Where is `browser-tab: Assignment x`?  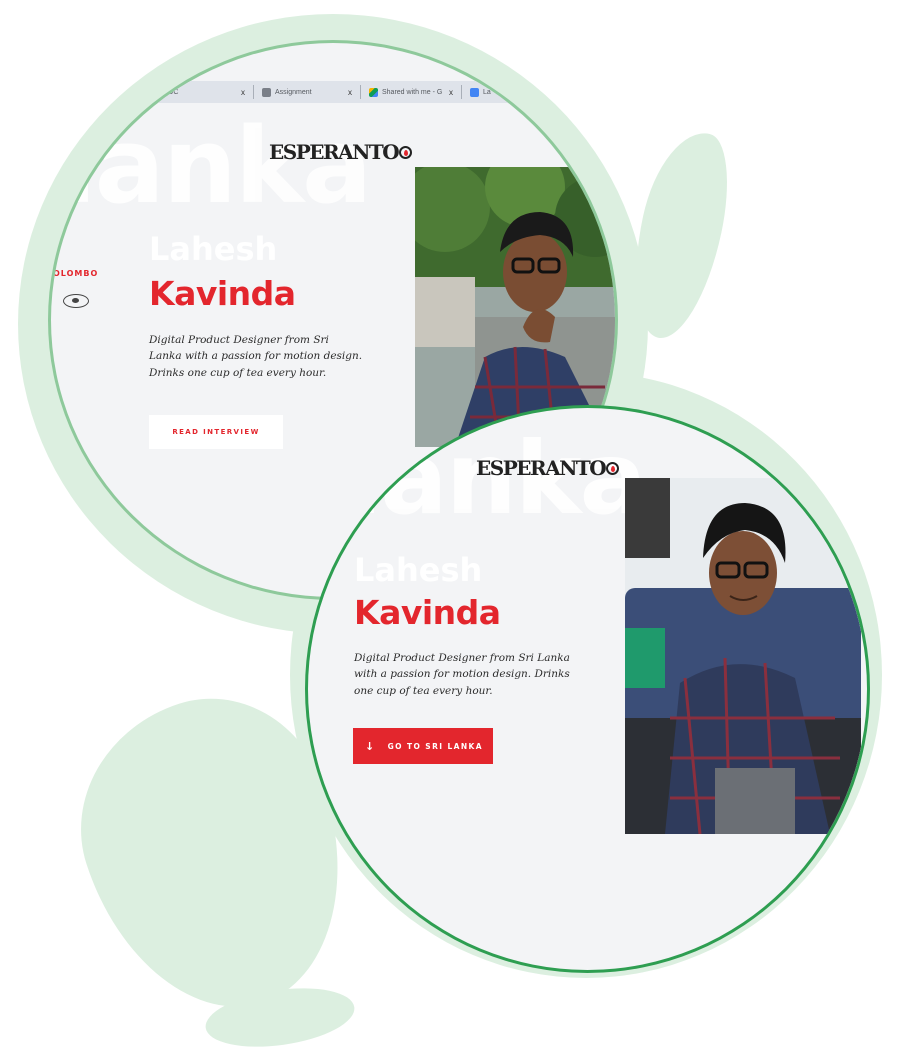
browser-tab: Assignment x is located at coordinates (307, 92).